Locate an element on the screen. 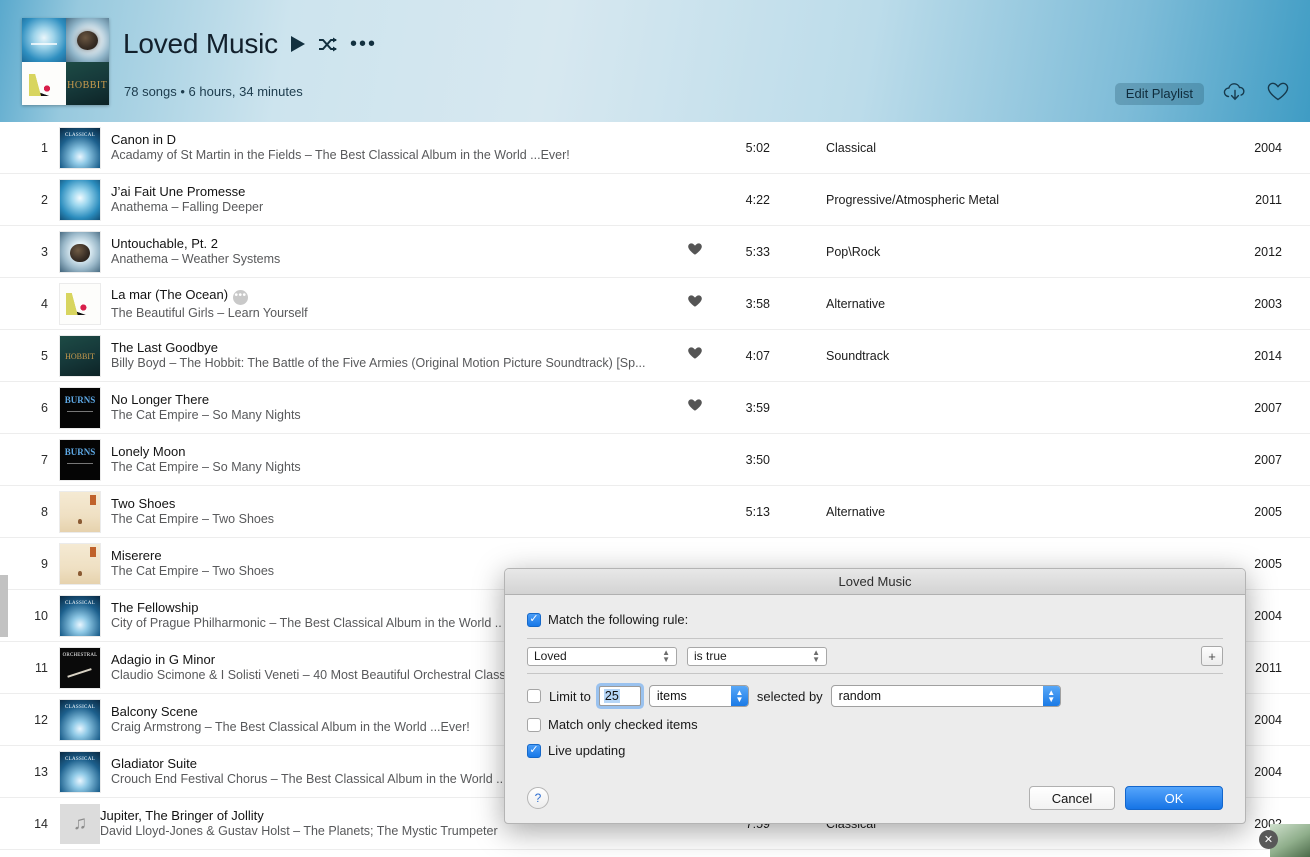 This screenshot has height=857, width=1310. track-index: 5 is located at coordinates (44, 355).